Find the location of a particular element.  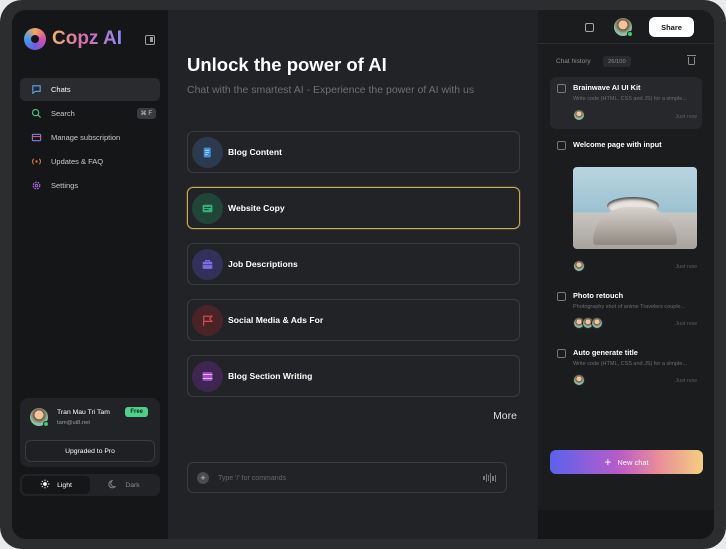

option-label: Blog Section Writing is located at coordinates (270, 376).